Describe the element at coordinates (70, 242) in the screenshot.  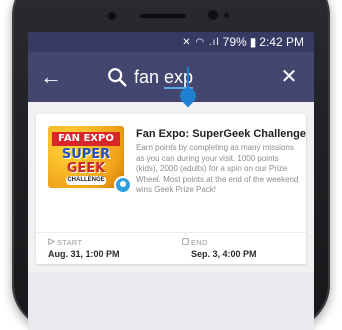
I see `start-label: START` at that location.